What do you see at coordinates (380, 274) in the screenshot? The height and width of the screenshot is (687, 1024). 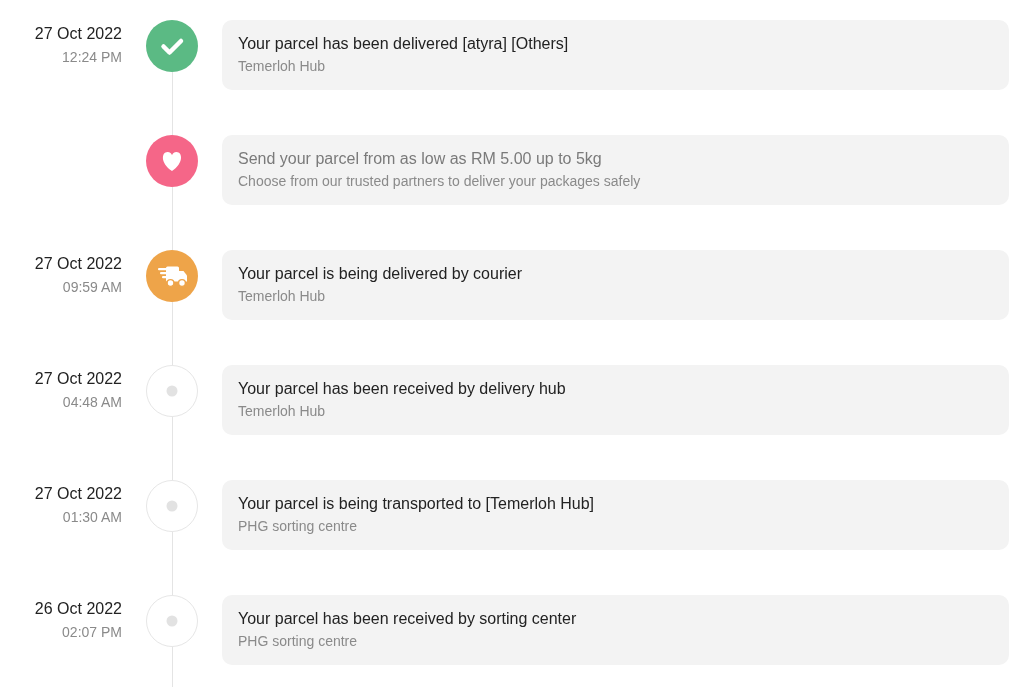 I see `event-title: Your parcel is being delivered by courier` at bounding box center [380, 274].